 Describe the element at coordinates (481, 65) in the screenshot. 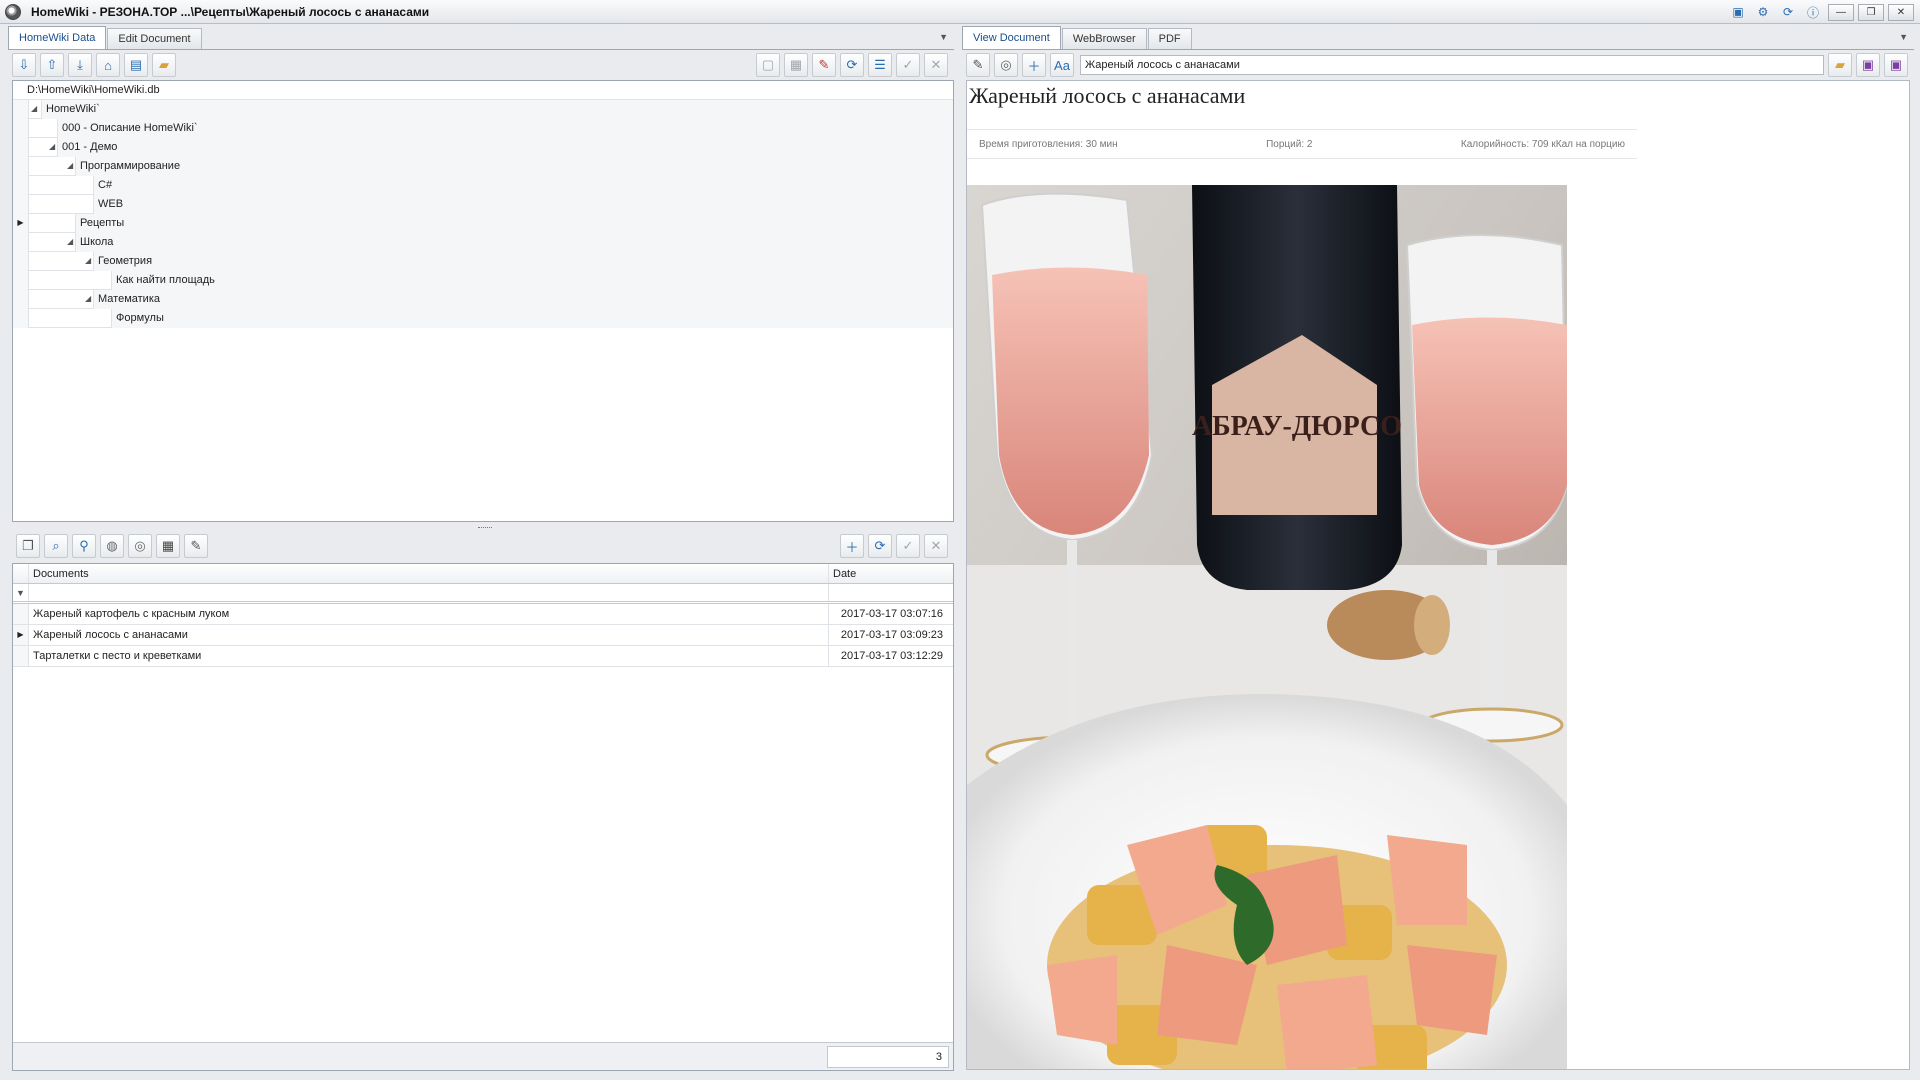

I see `tree-toolbar: ⇩ ⇧ ⤓ ⌂ ▤ ▰ ▢ ▦ ✎ ⟳ ☰ ✓ ✕` at that location.